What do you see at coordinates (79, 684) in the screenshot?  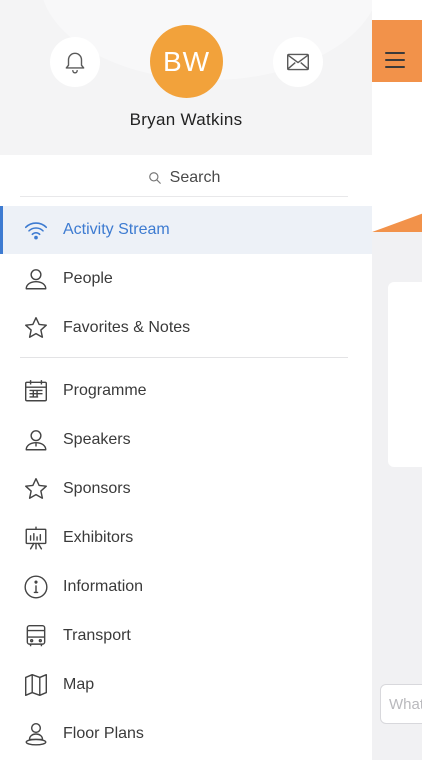 I see `menu-label: Map` at bounding box center [79, 684].